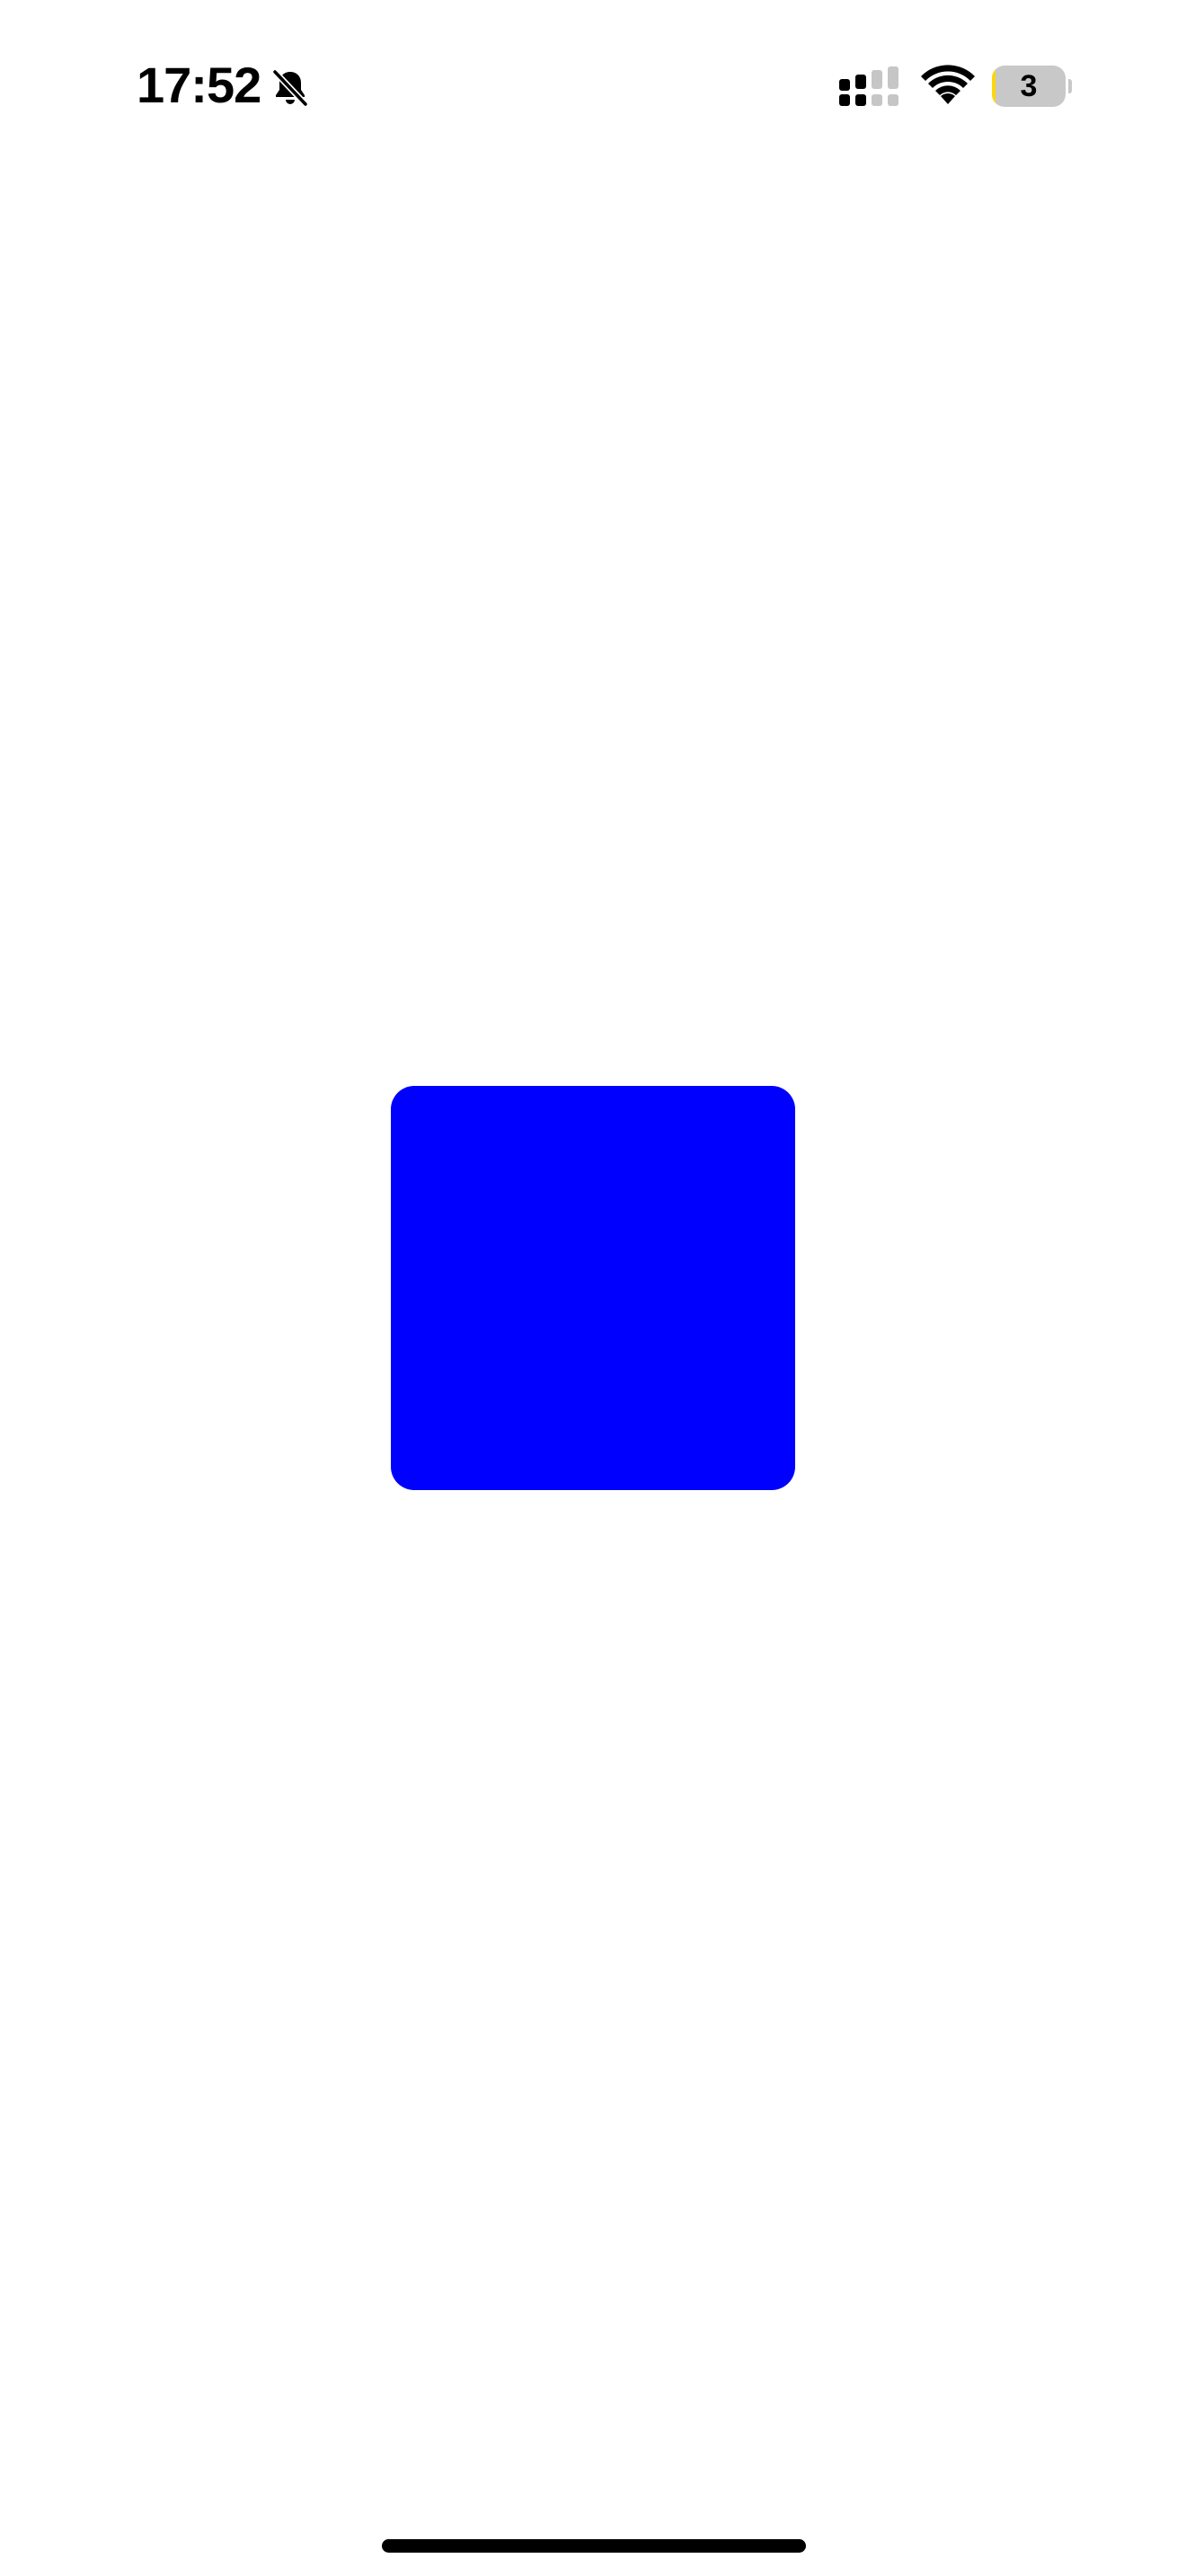  What do you see at coordinates (868, 86) in the screenshot?
I see `cellular-signal-icon` at bounding box center [868, 86].